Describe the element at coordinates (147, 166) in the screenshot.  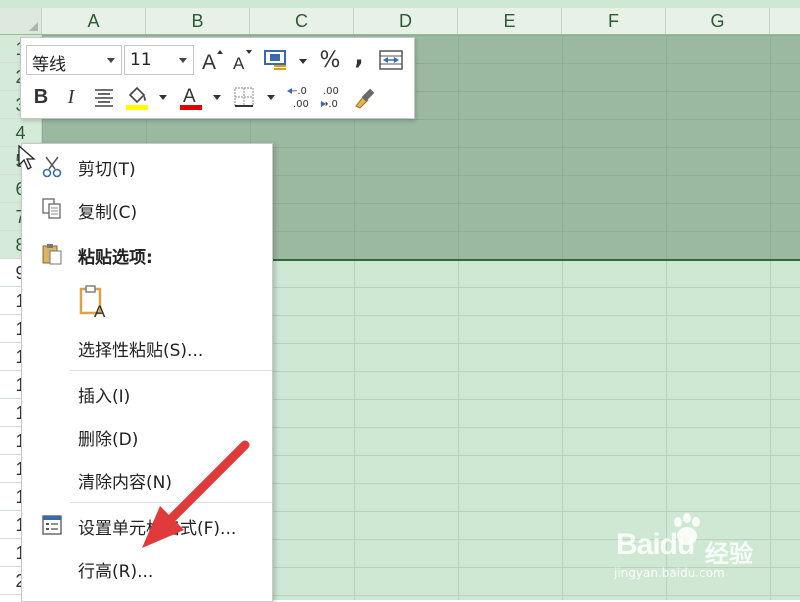
I see `menu-item-cut: 剪切(T)` at that location.